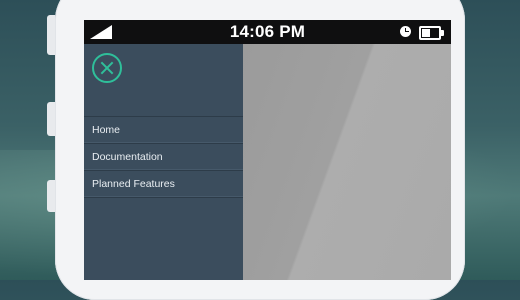  I want to click on clock-icon, so click(405, 31).